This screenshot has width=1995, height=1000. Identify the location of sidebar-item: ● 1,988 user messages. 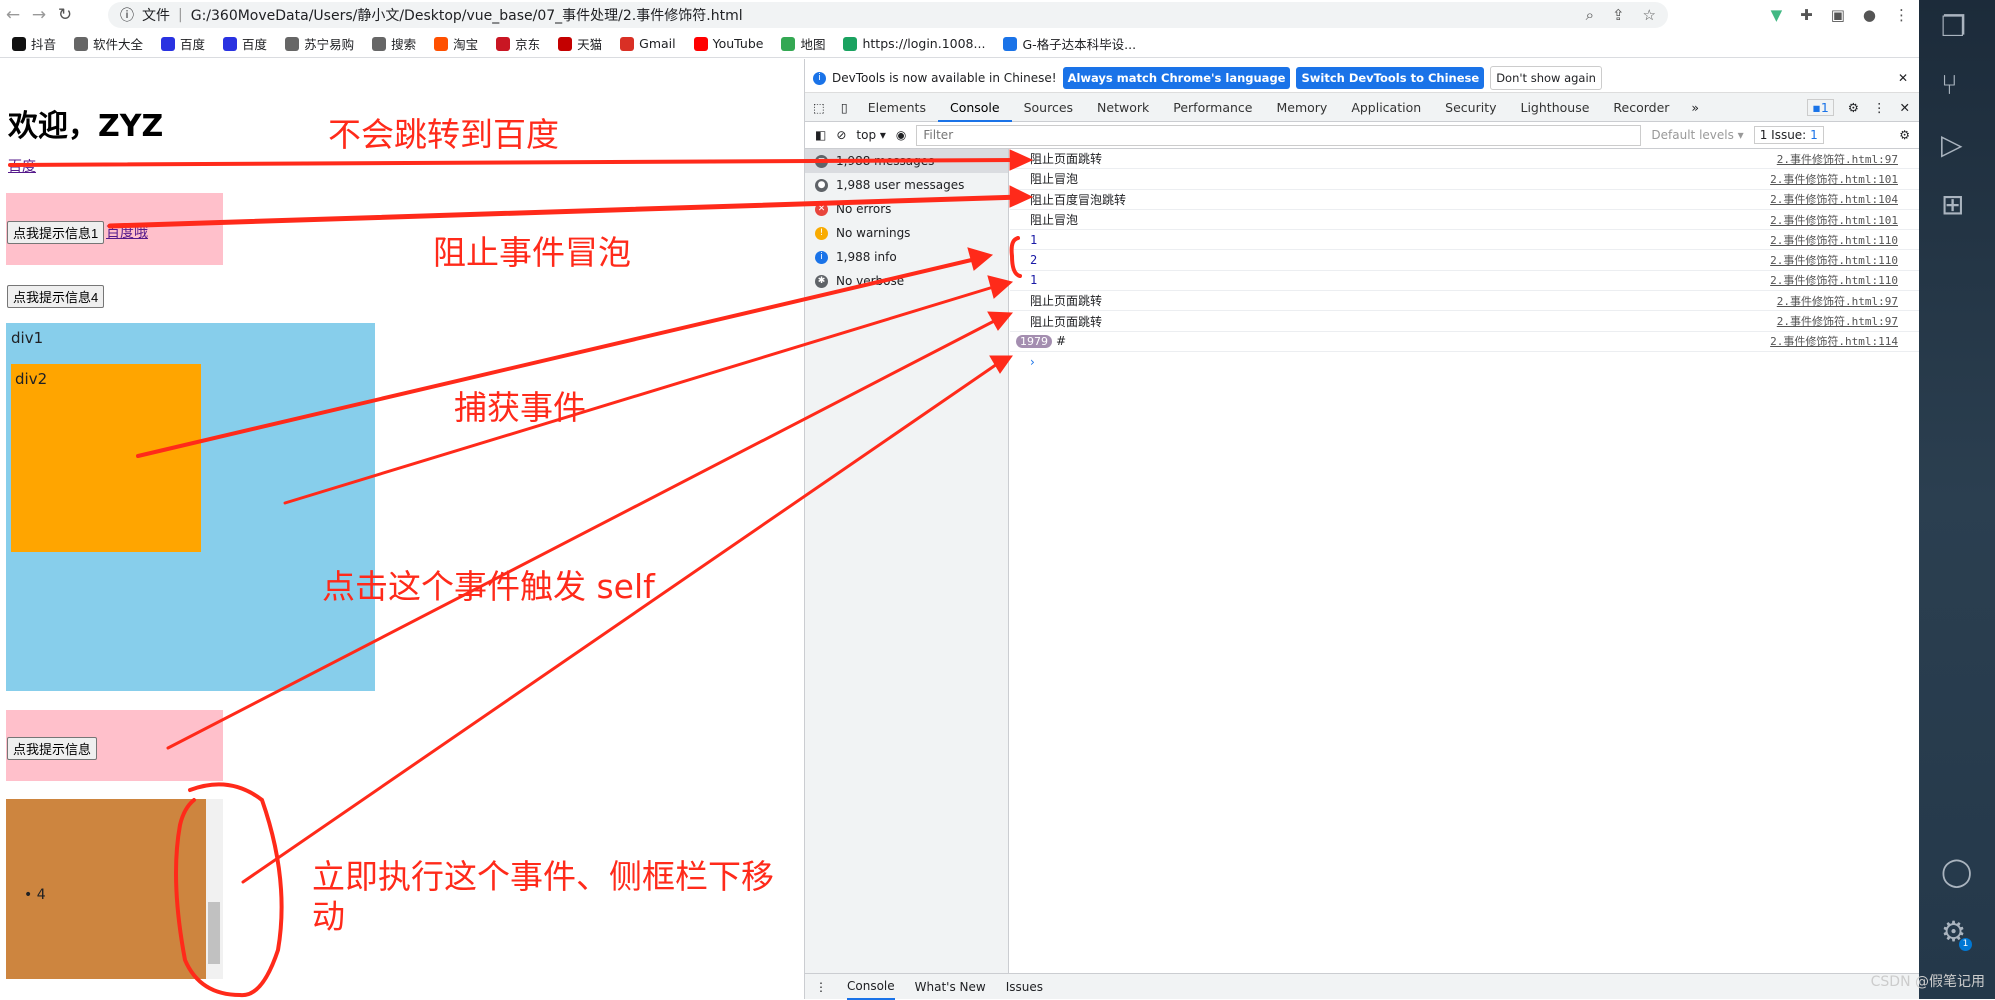
(906, 185).